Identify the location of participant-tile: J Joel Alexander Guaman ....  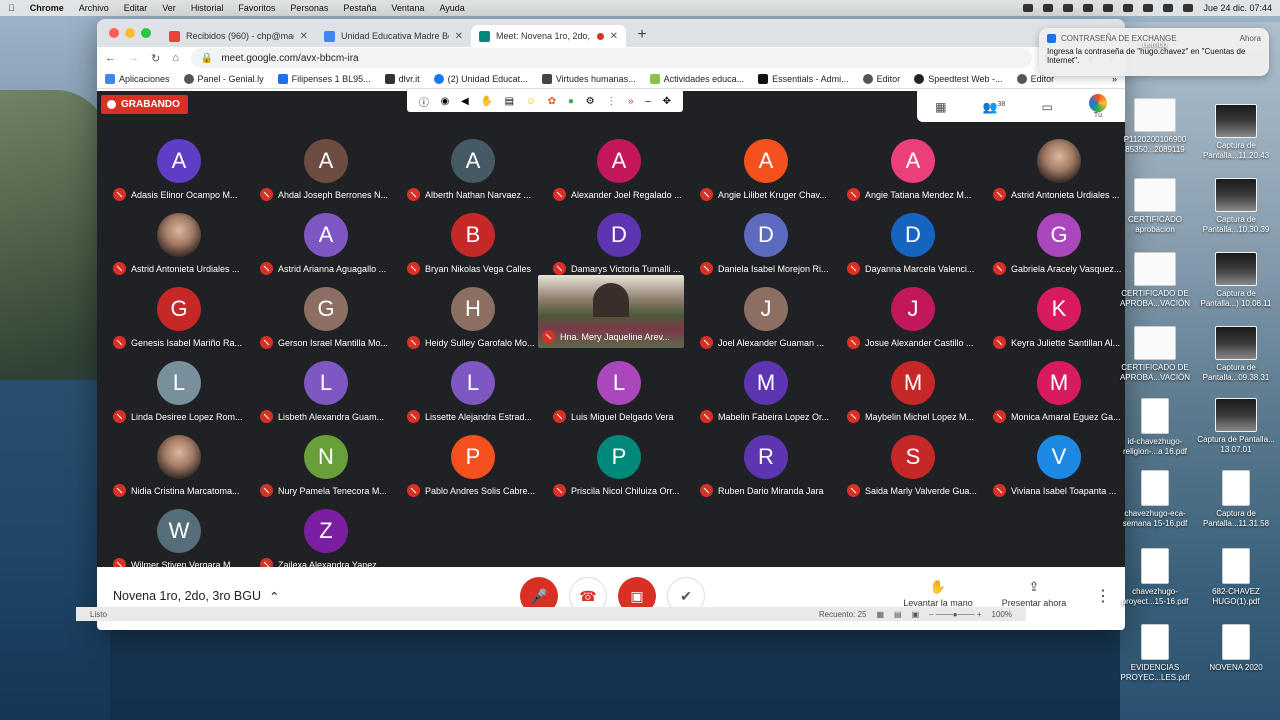
(765, 314).